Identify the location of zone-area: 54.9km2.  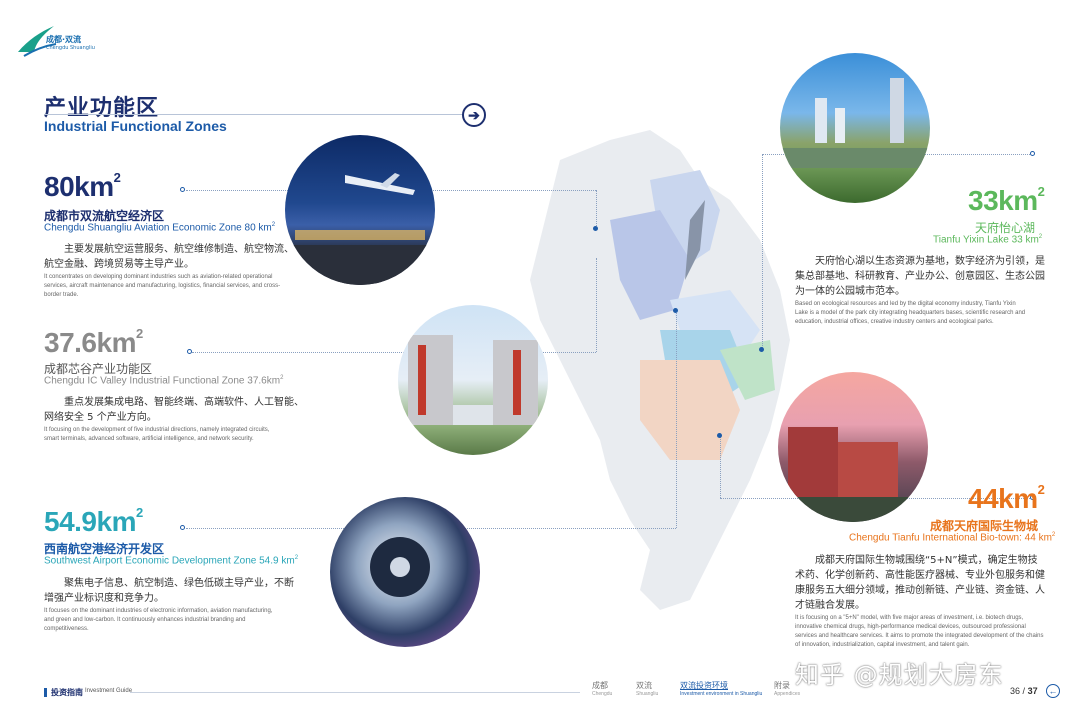
(93, 521).